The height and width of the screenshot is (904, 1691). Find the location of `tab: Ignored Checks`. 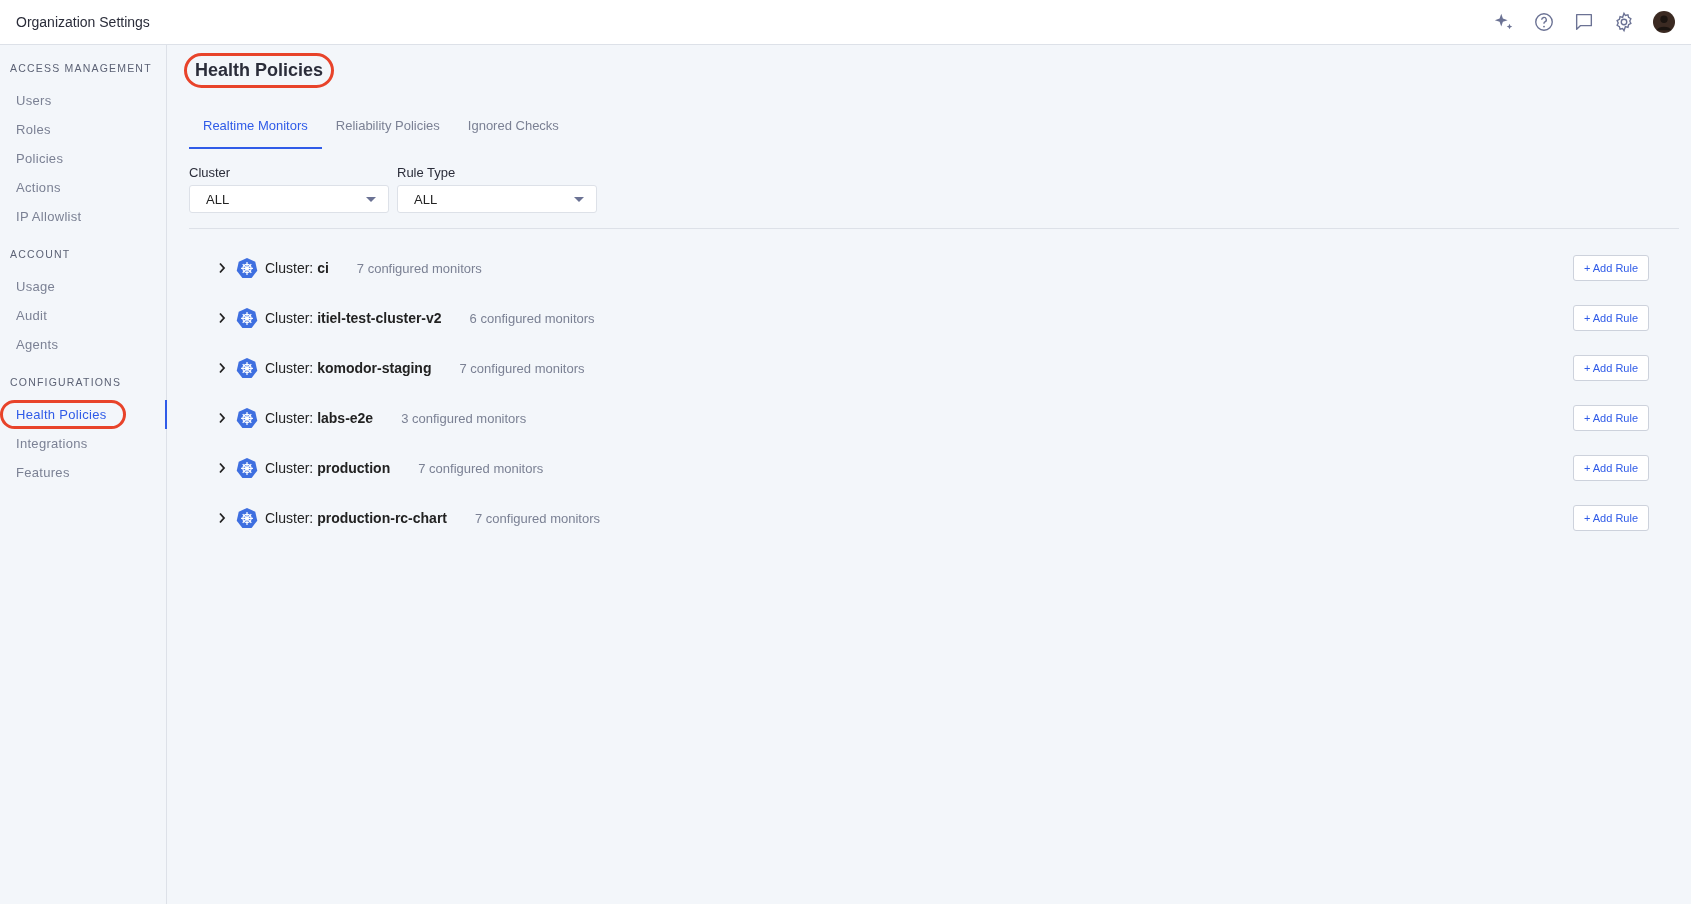

tab: Ignored Checks is located at coordinates (513, 129).